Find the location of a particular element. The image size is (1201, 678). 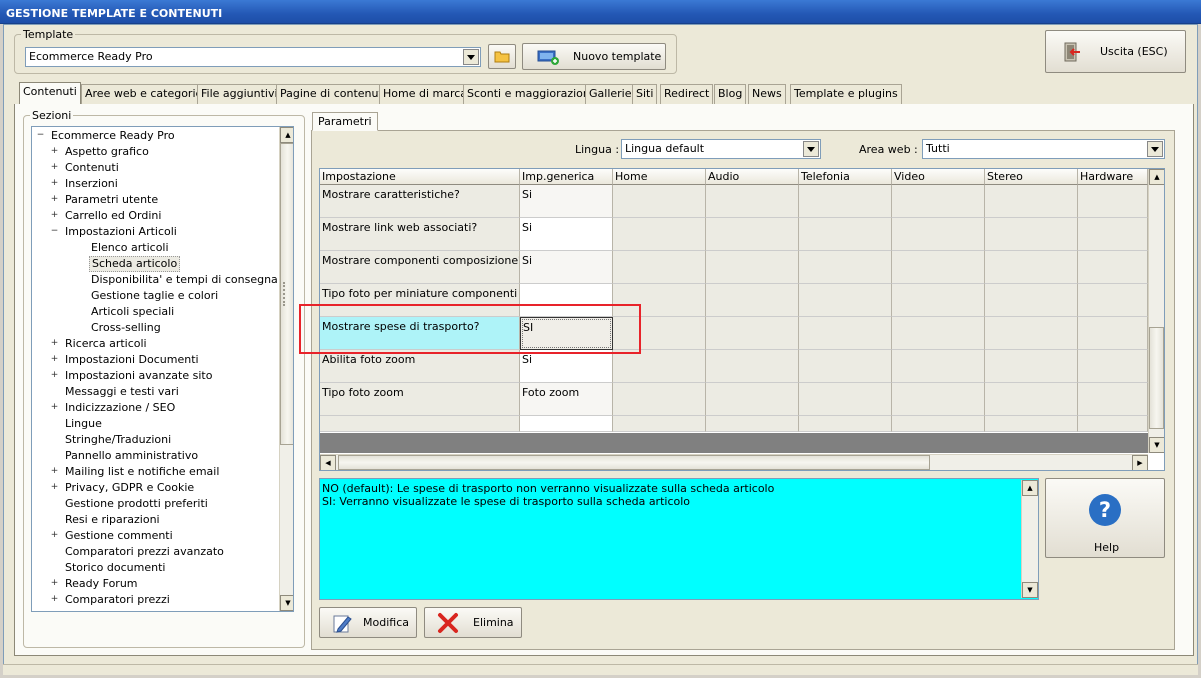

setting-name-cell: Mostrare componenti composizione? is located at coordinates (420, 267).